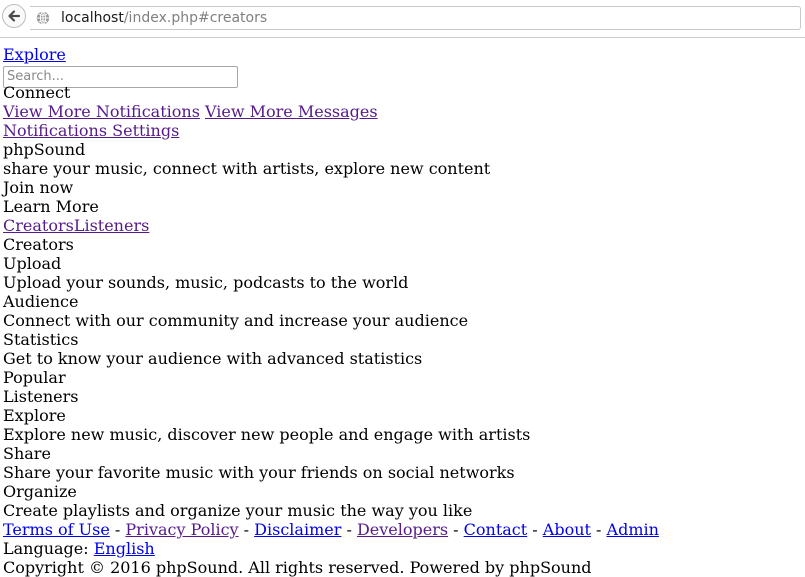  What do you see at coordinates (41, 339) in the screenshot?
I see `feature-title-statistics: Statistics` at bounding box center [41, 339].